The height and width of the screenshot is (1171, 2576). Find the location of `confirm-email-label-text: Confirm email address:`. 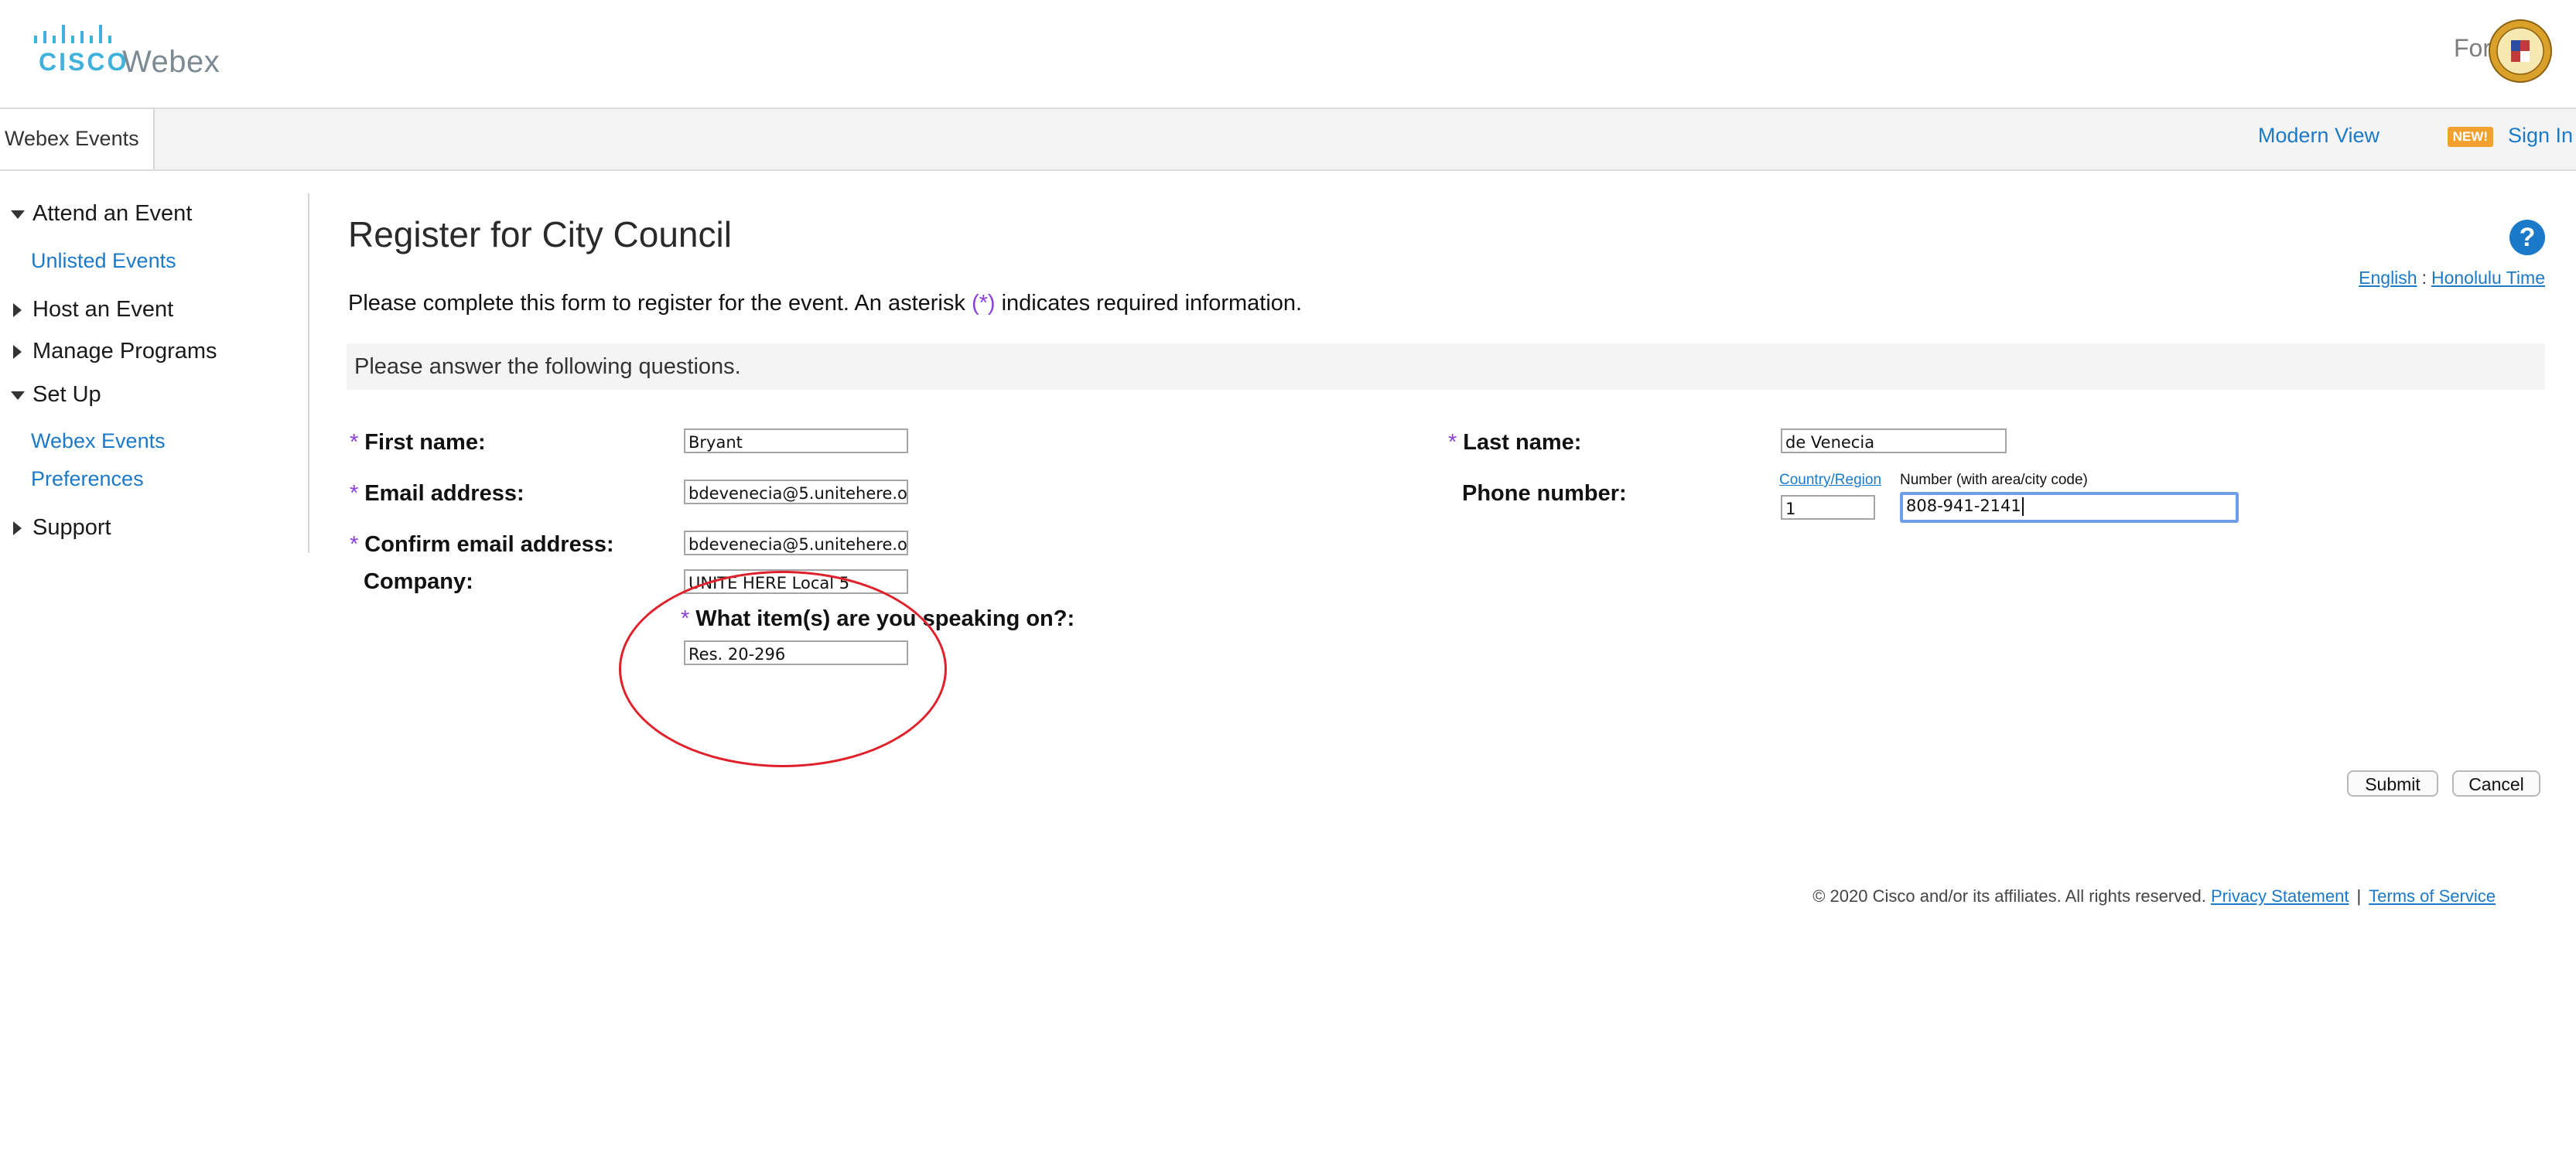

confirm-email-label-text: Confirm email address: is located at coordinates (489, 544).